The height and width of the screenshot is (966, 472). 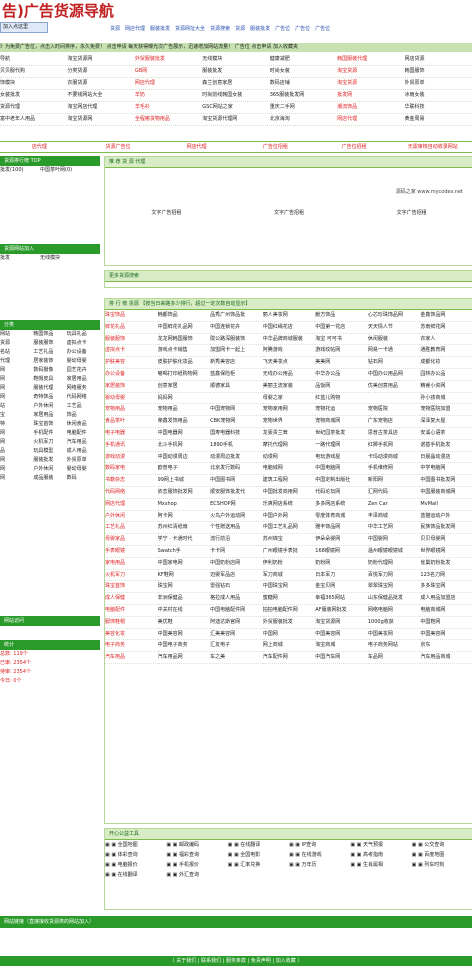 What do you see at coordinates (184, 316) in the screenshot?
I see `rank-link: 韩都饰品` at bounding box center [184, 316].